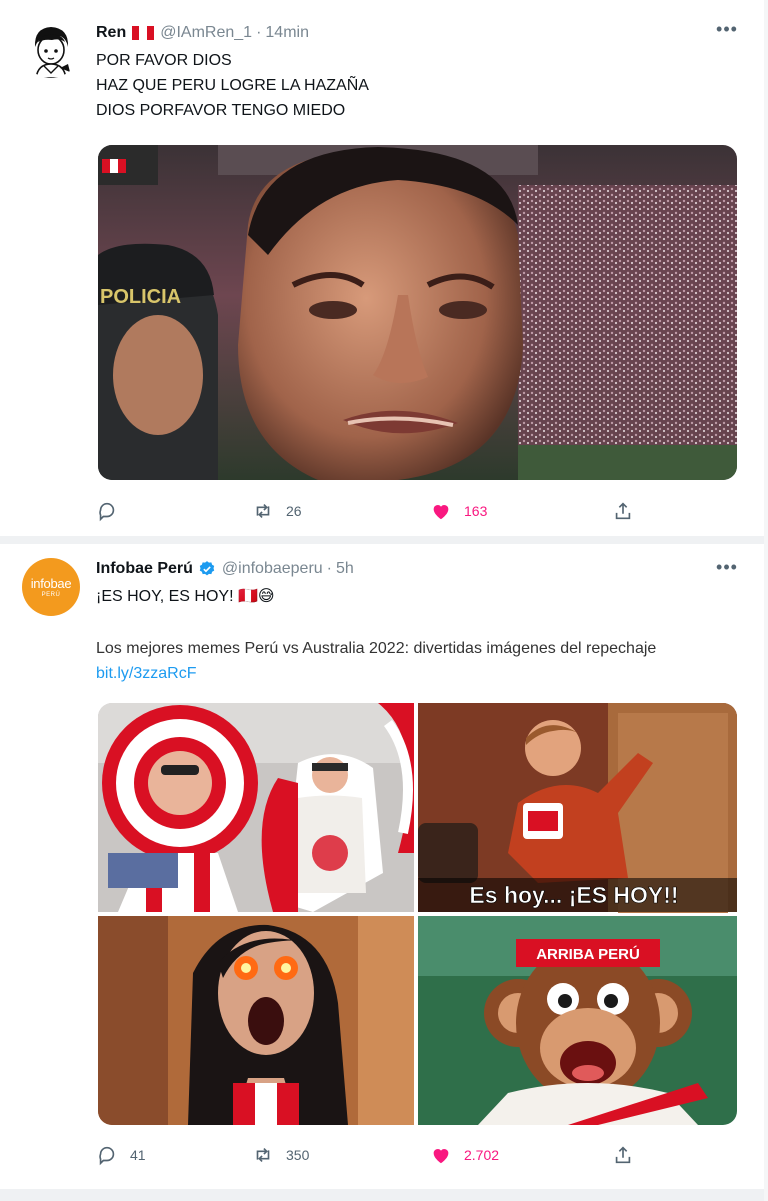  What do you see at coordinates (277, 511) in the screenshot?
I see `retweet-button: 26` at bounding box center [277, 511].